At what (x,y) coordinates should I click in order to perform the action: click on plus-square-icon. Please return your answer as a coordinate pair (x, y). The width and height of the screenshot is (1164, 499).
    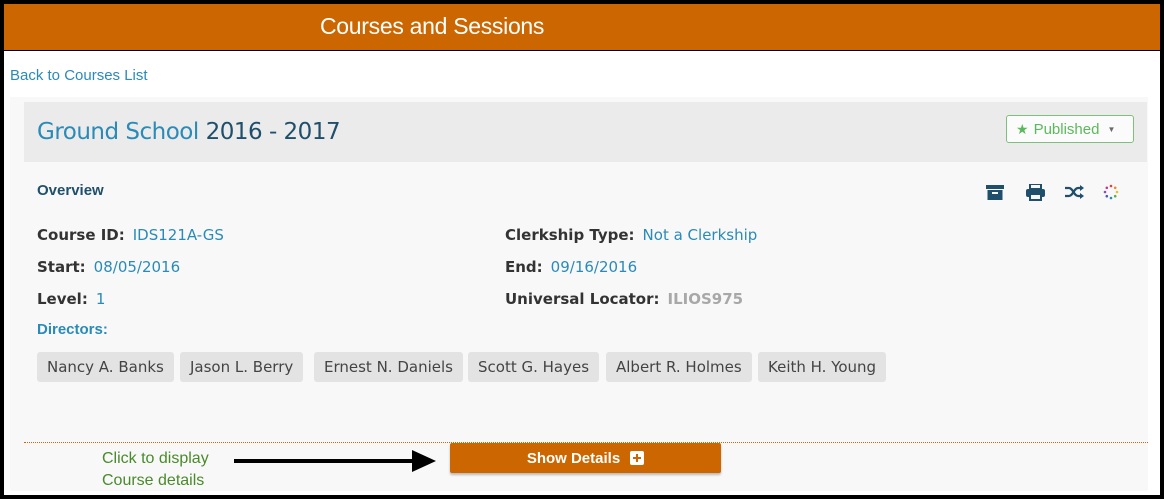
    Looking at the image, I should click on (637, 458).